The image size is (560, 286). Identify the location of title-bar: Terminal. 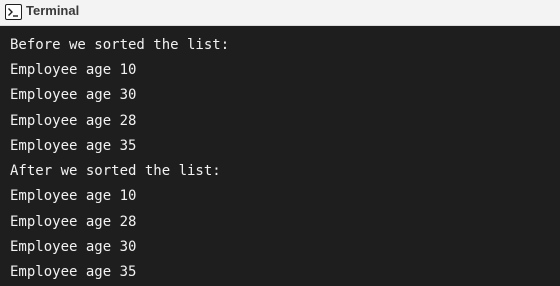
(280, 13).